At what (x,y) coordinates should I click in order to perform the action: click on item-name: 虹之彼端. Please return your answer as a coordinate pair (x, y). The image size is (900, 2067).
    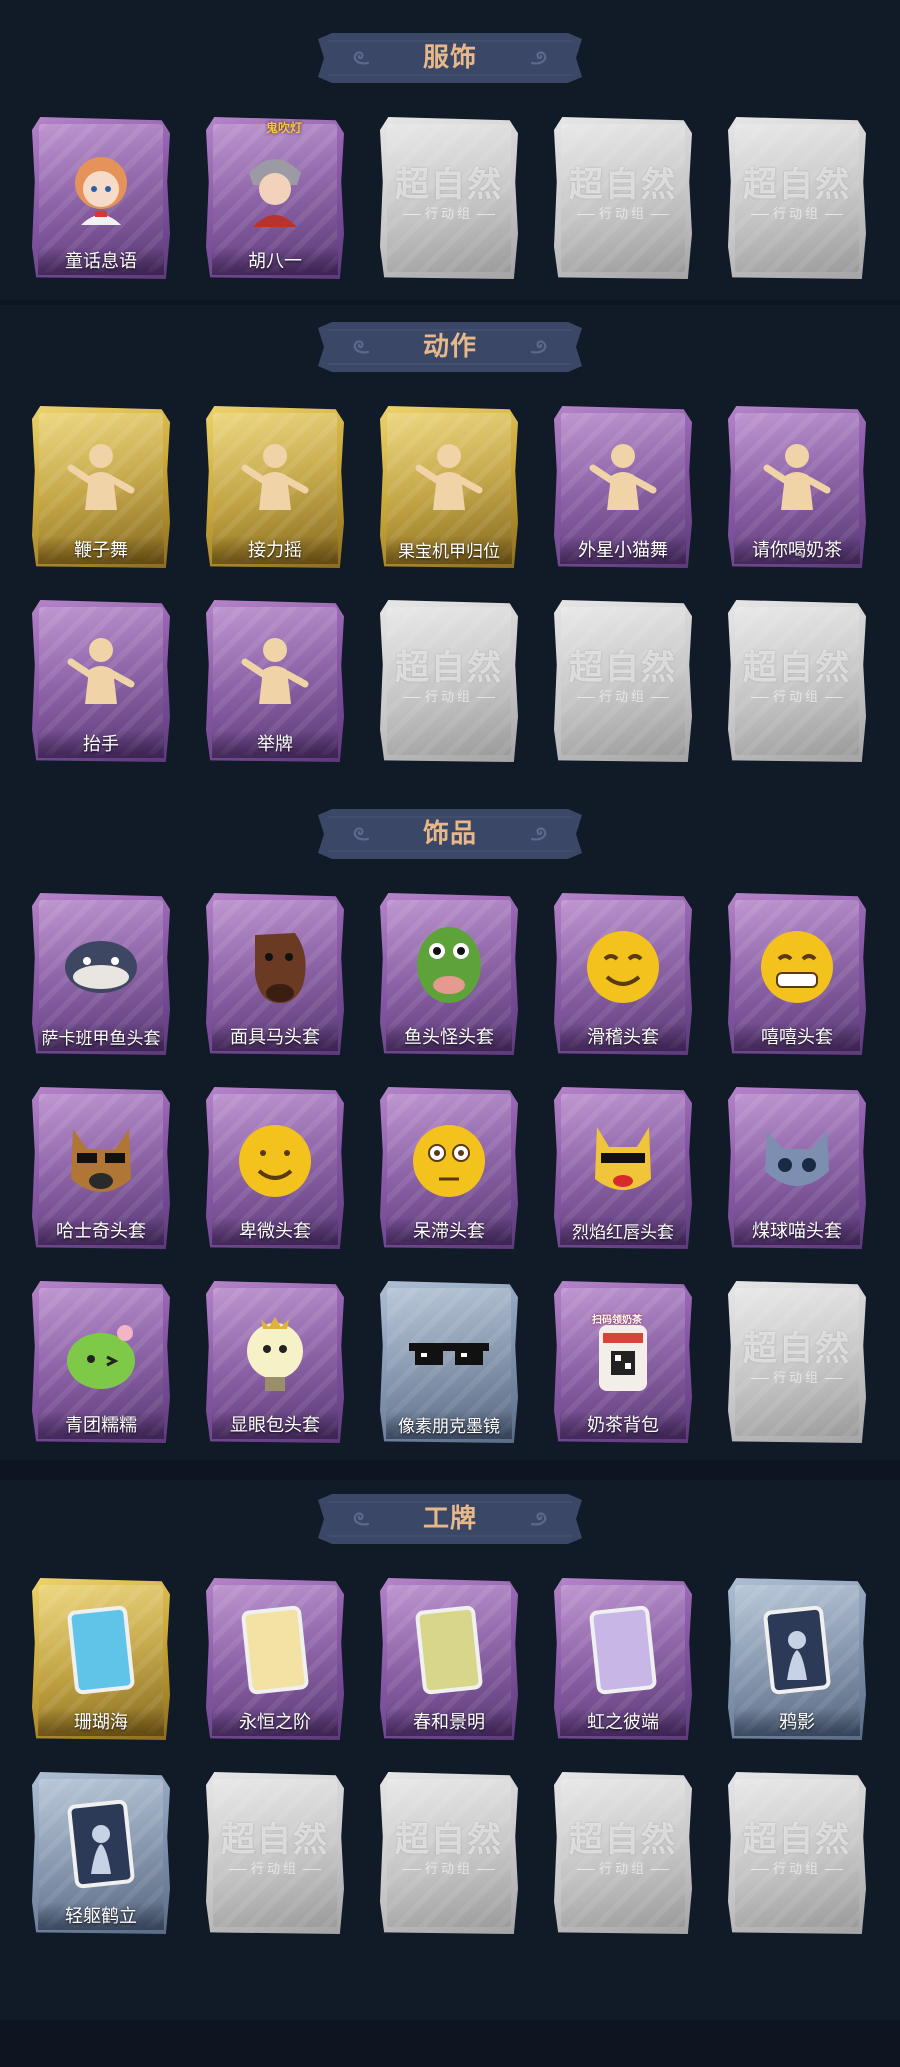
    Looking at the image, I should click on (623, 1722).